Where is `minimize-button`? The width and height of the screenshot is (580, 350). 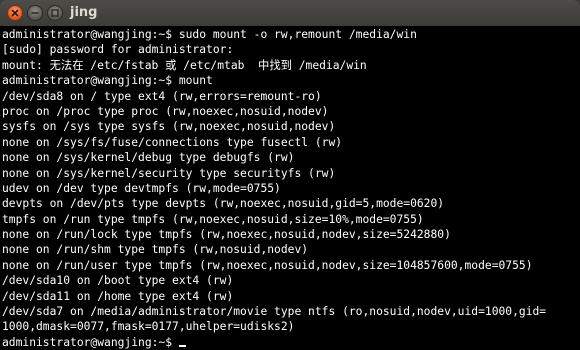
minimize-button is located at coordinates (35, 13).